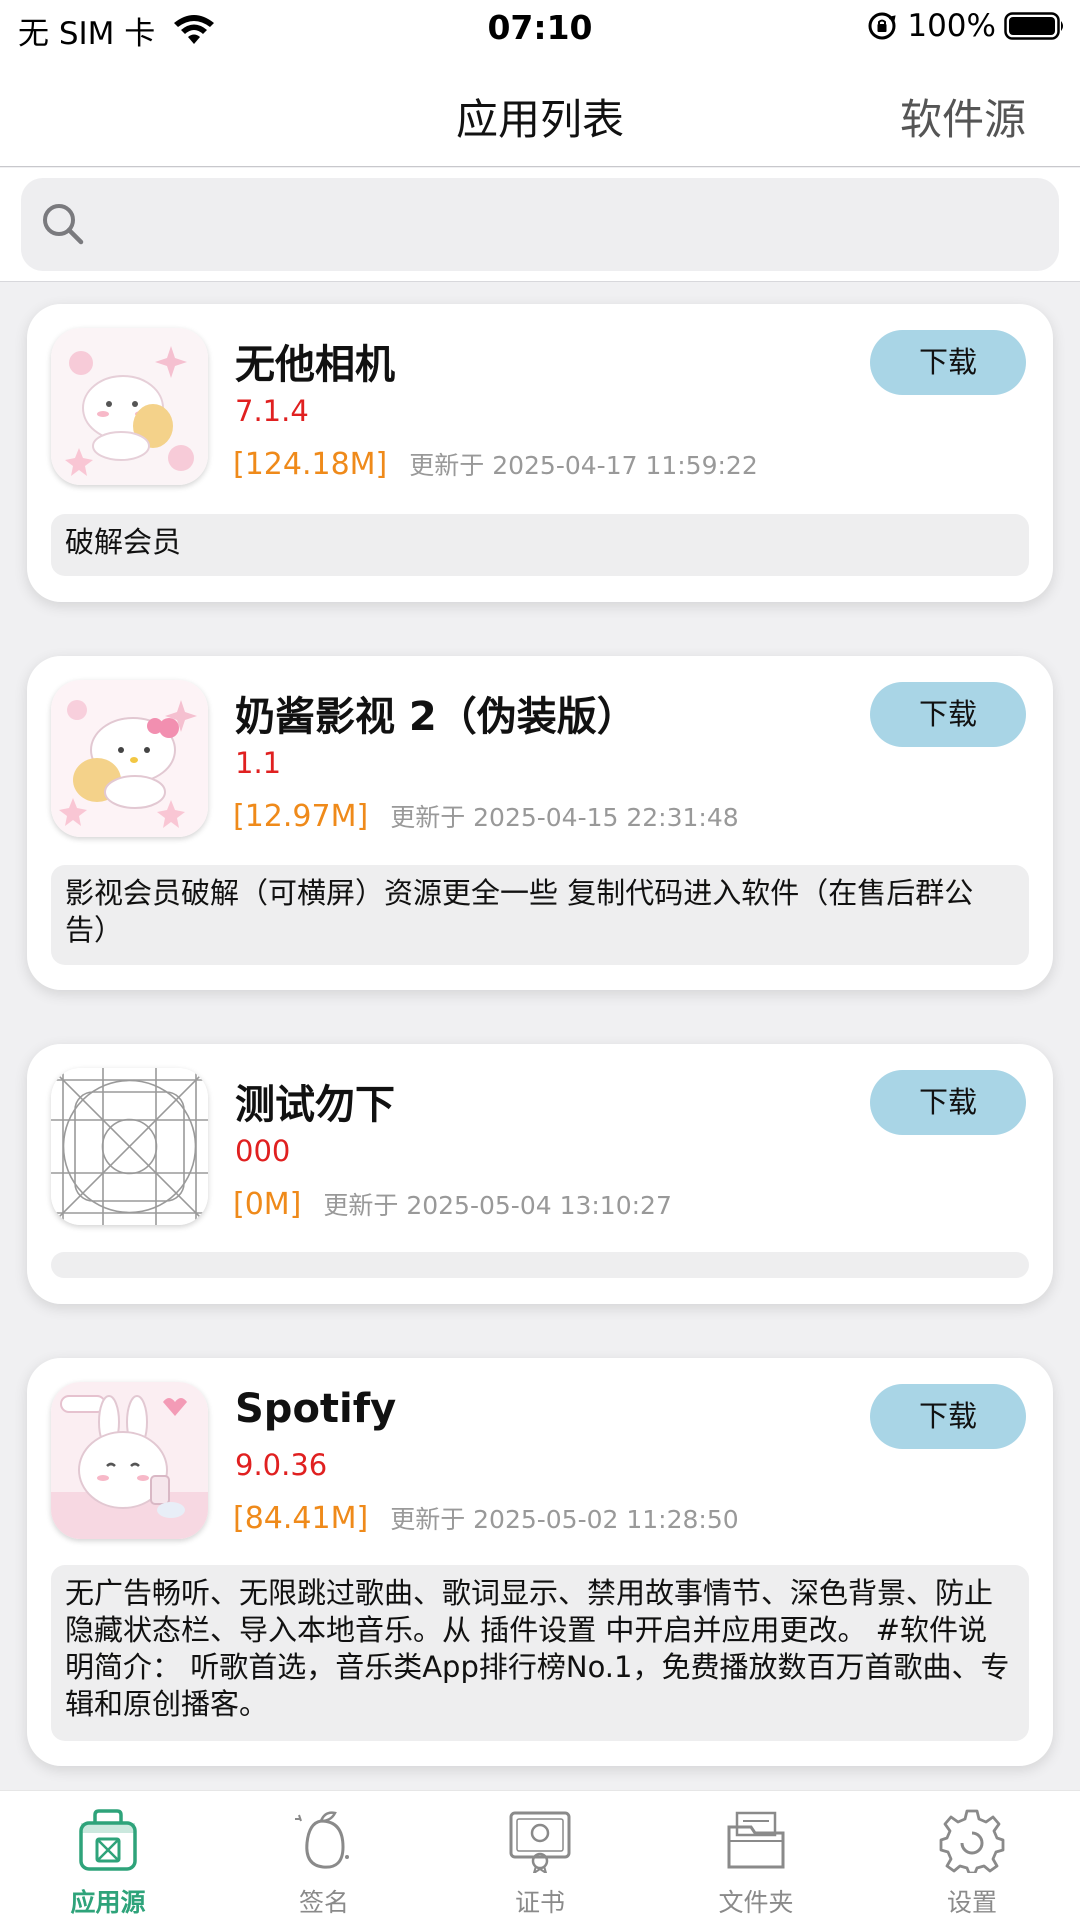 The height and width of the screenshot is (1920, 1080). Describe the element at coordinates (63, 224) in the screenshot. I see `search-icon` at that location.